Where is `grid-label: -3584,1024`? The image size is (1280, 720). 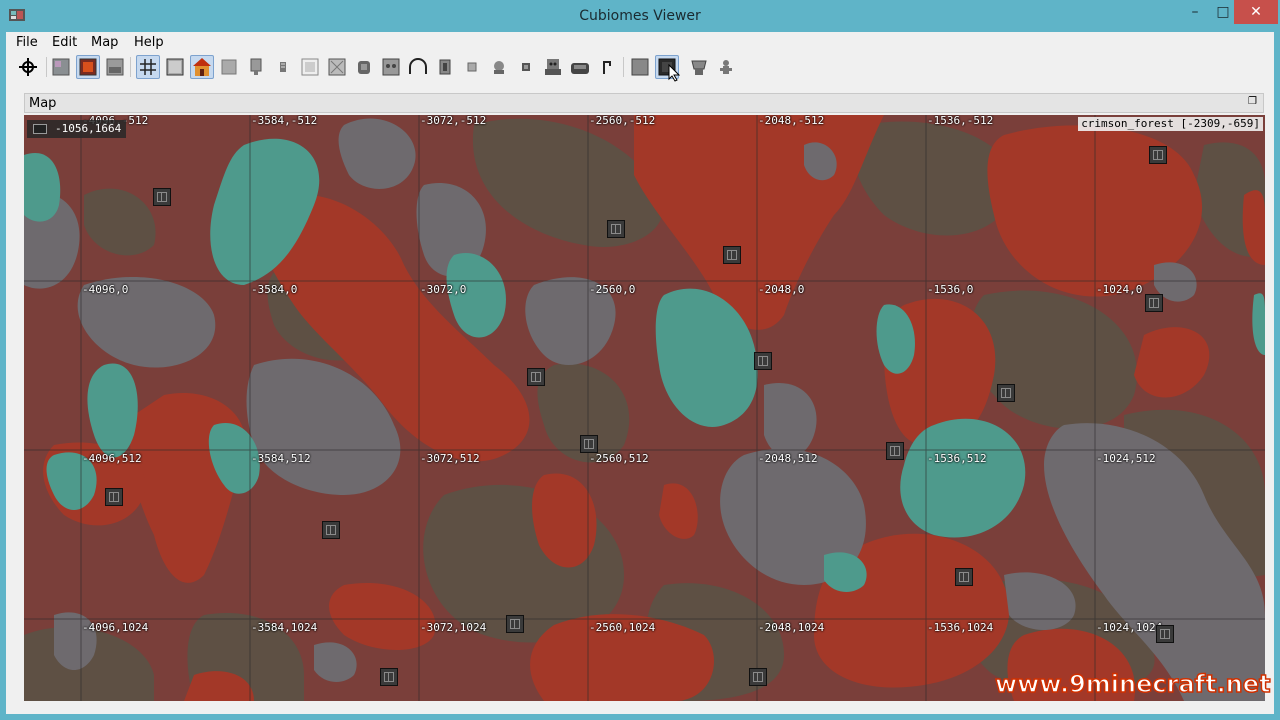 grid-label: -3584,1024 is located at coordinates (284, 627).